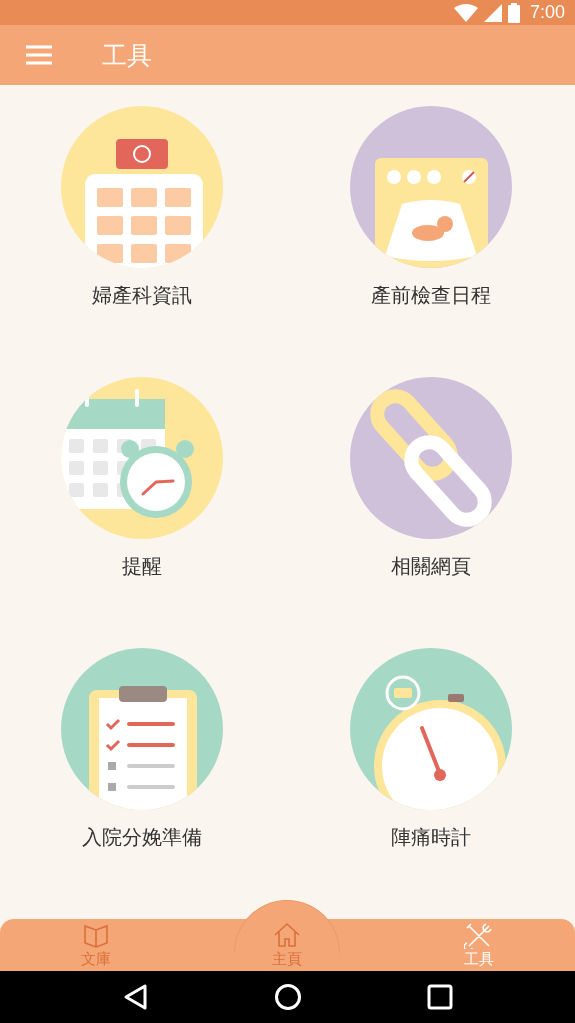 This screenshot has width=575, height=1023. What do you see at coordinates (492, 12) in the screenshot?
I see `signal-icon` at bounding box center [492, 12].